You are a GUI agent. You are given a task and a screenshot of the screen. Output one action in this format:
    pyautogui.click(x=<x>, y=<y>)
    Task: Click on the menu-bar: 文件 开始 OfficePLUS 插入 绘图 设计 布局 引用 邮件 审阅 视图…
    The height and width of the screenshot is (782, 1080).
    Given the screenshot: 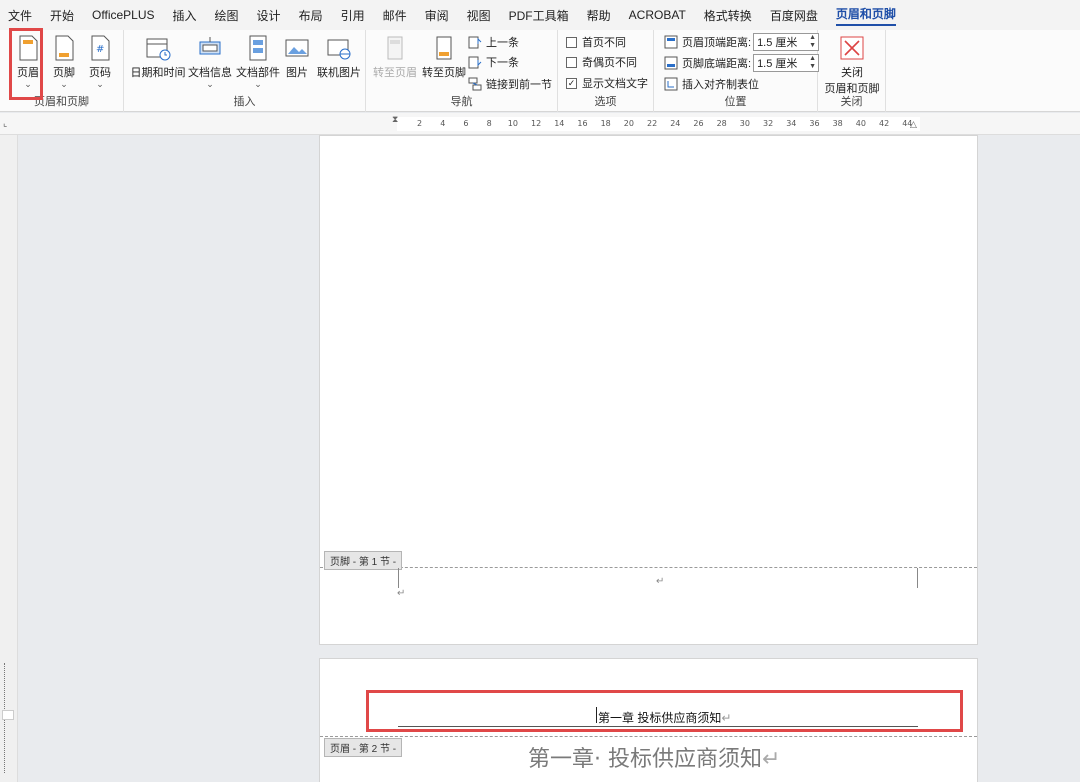 What is the action you would take?
    pyautogui.click(x=540, y=15)
    